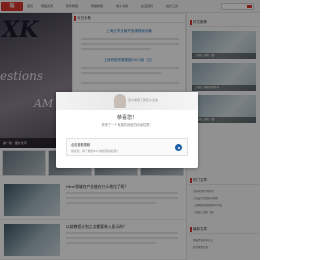 The width and height of the screenshot is (320, 260). What do you see at coordinates (120, 101) in the screenshot?
I see `avatar` at bounding box center [120, 101].